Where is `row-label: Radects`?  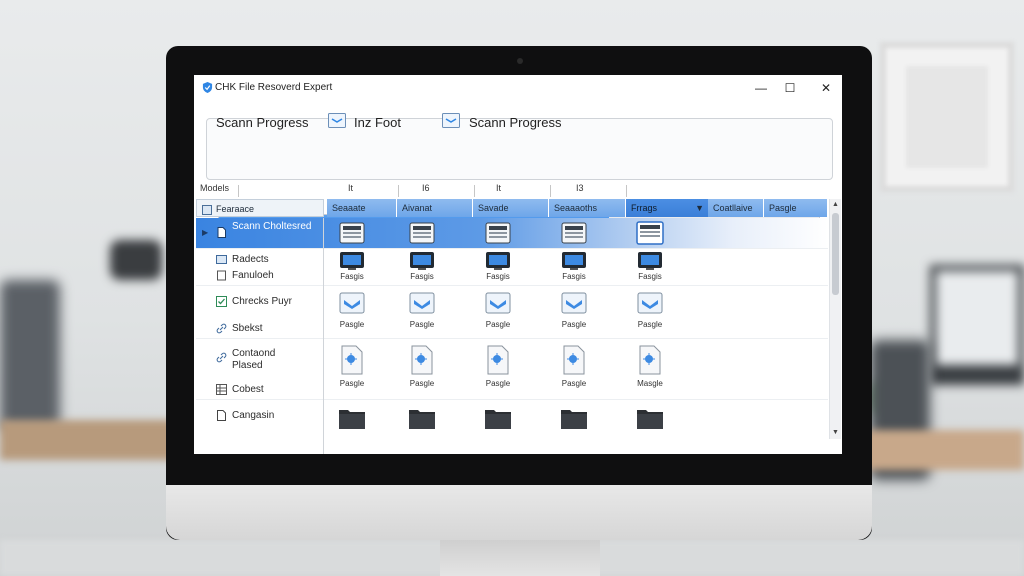
row-label: Radects is located at coordinates (250, 259).